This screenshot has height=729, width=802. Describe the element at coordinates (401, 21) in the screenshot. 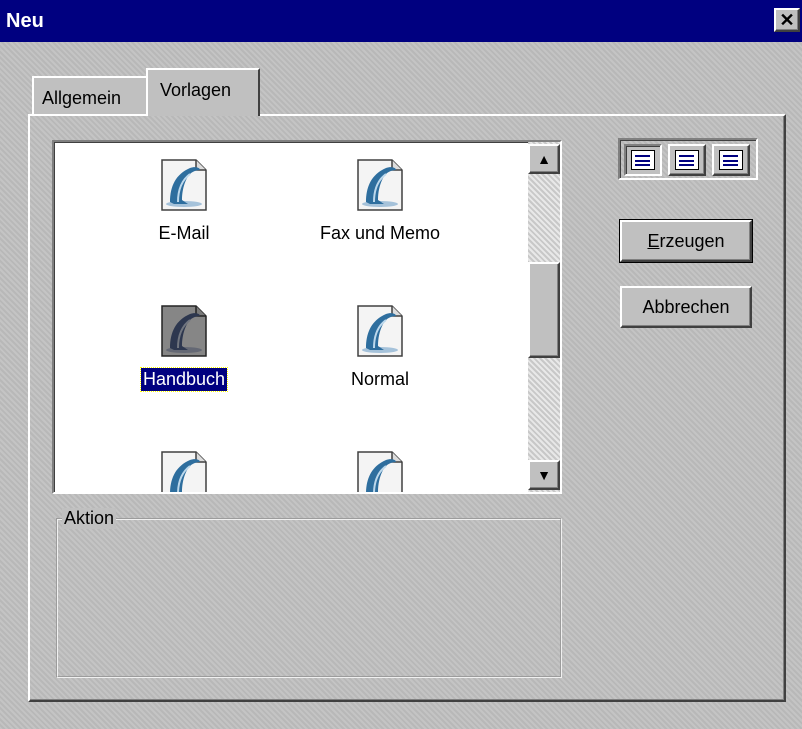

I see `title-bar: Neu ✕` at that location.